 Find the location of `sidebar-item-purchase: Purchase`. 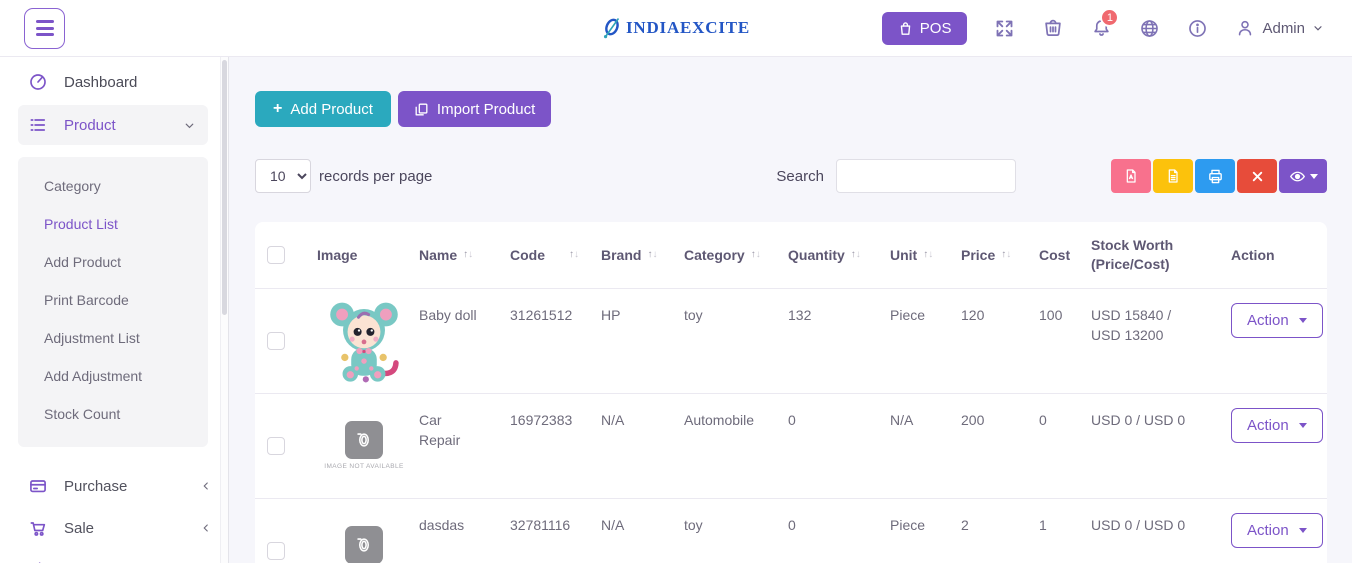

sidebar-item-purchase: Purchase is located at coordinates (114, 486).